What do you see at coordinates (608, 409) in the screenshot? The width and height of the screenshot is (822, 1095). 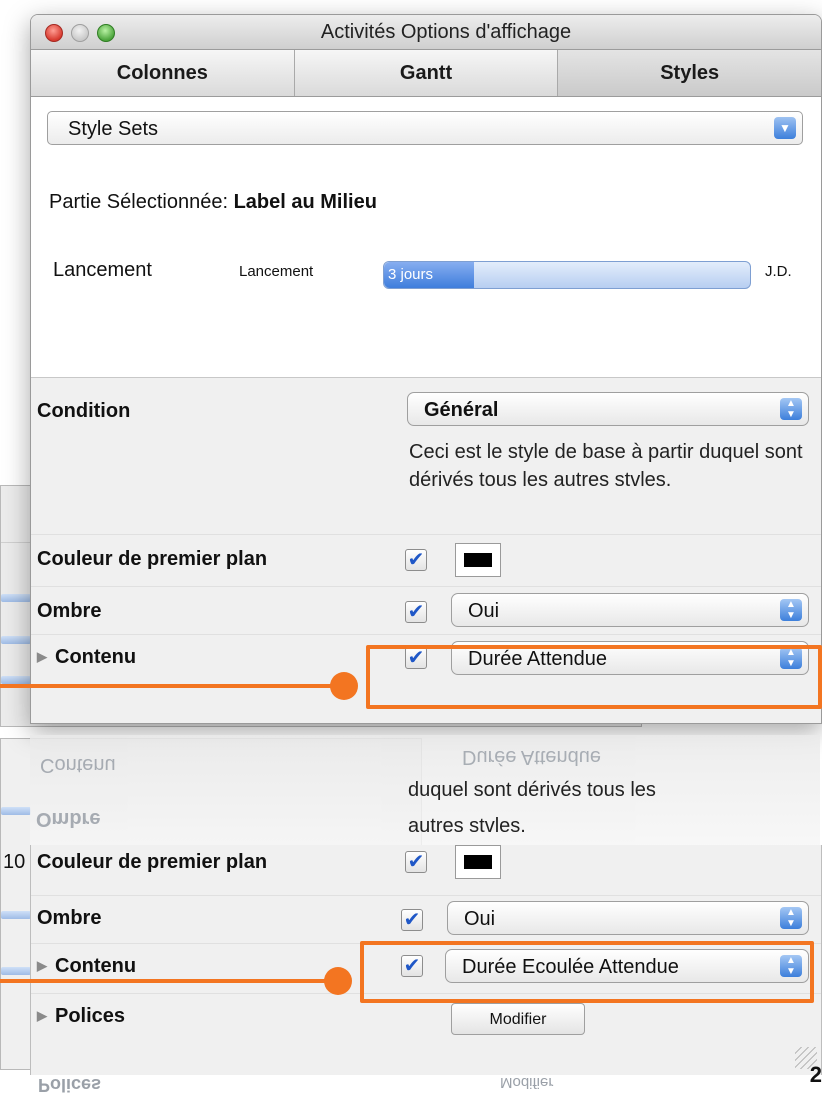 I see `condition-popup: Général ▲ ▼` at bounding box center [608, 409].